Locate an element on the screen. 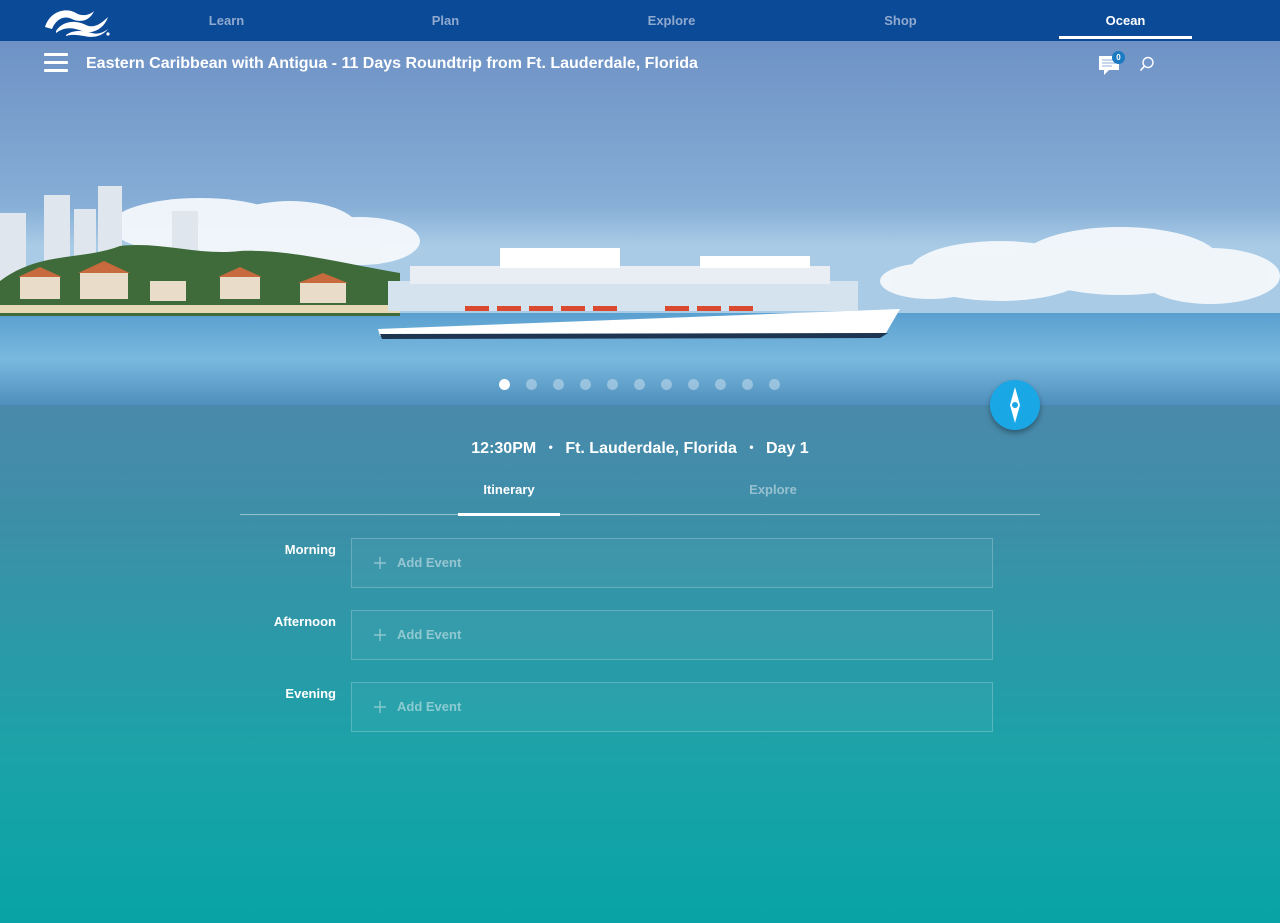  compass-icon is located at coordinates (1015, 405).